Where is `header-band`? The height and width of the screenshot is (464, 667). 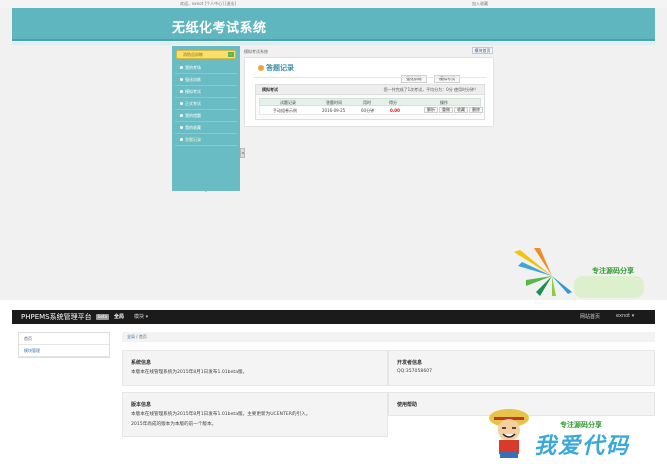
header-band is located at coordinates (333, 43).